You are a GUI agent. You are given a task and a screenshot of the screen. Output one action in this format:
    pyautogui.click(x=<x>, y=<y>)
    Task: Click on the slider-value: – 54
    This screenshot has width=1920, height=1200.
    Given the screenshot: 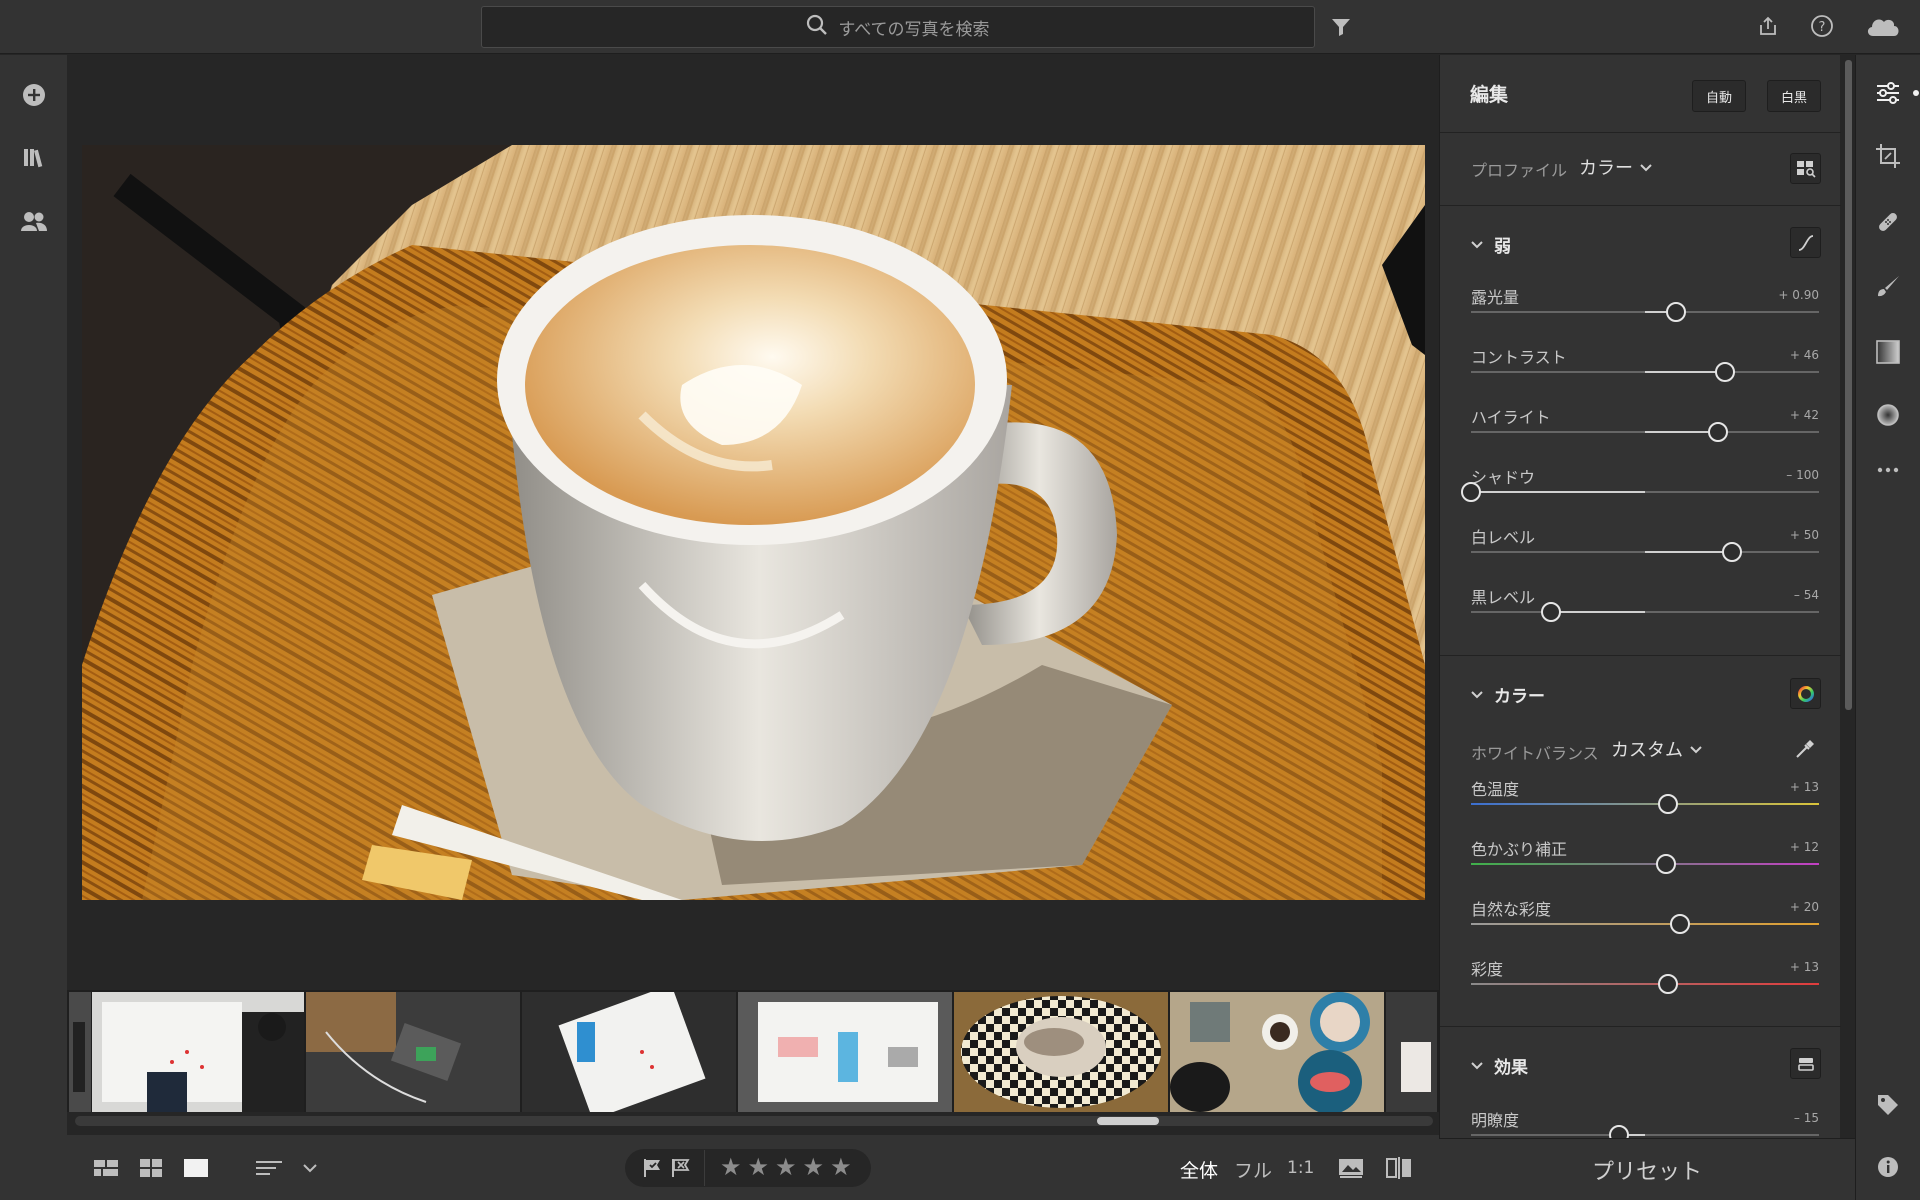 What is the action you would take?
    pyautogui.click(x=1779, y=595)
    